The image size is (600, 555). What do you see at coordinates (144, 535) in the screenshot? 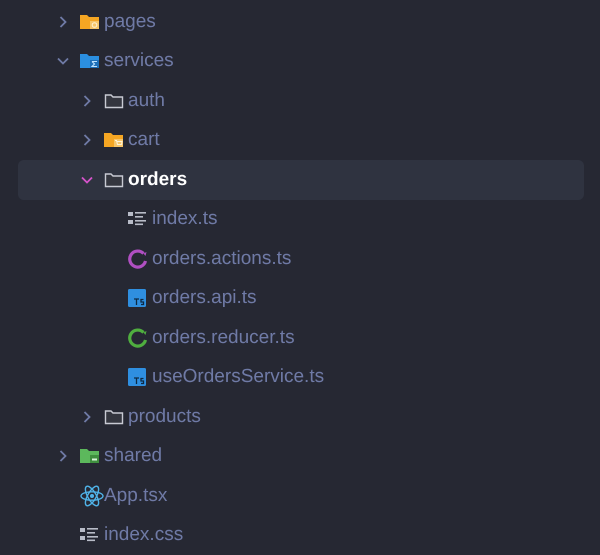
I see `file-name: index.css` at bounding box center [144, 535].